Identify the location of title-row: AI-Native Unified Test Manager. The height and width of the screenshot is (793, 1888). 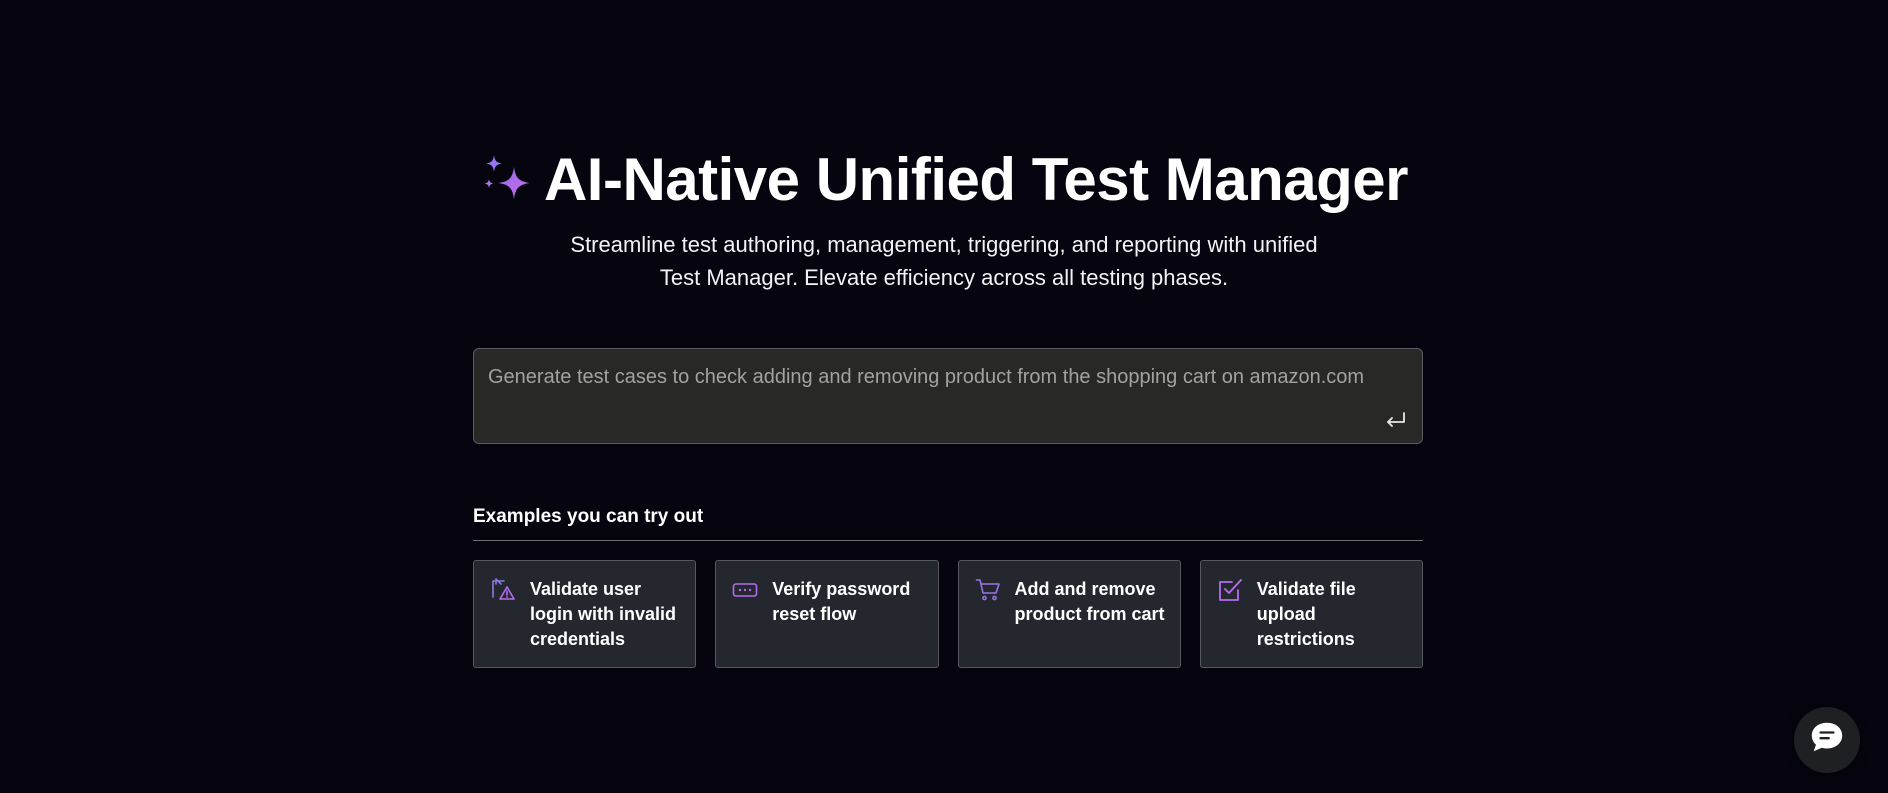
(944, 180).